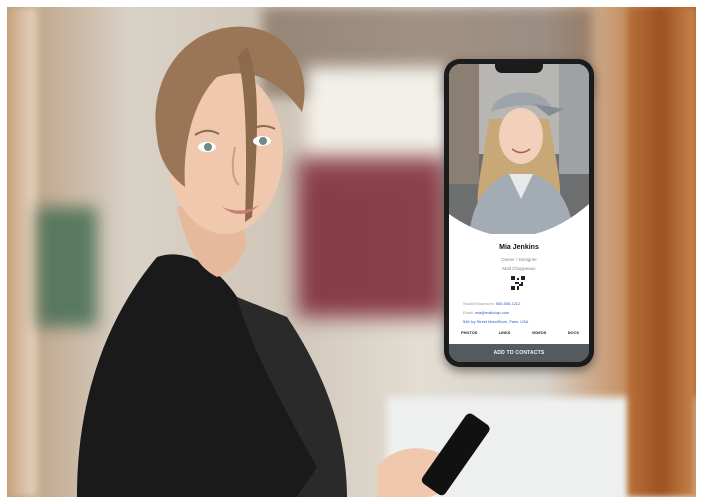 The height and width of the screenshot is (504, 703). What do you see at coordinates (519, 353) in the screenshot?
I see `add-to-contacts-button: ADD TO CONTACTS` at bounding box center [519, 353].